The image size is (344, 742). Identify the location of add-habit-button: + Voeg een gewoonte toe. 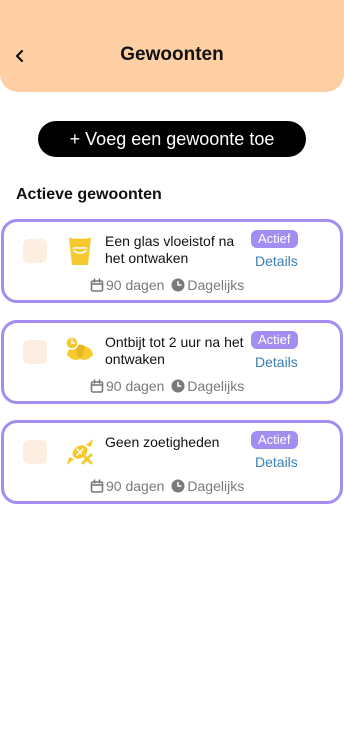
(172, 139).